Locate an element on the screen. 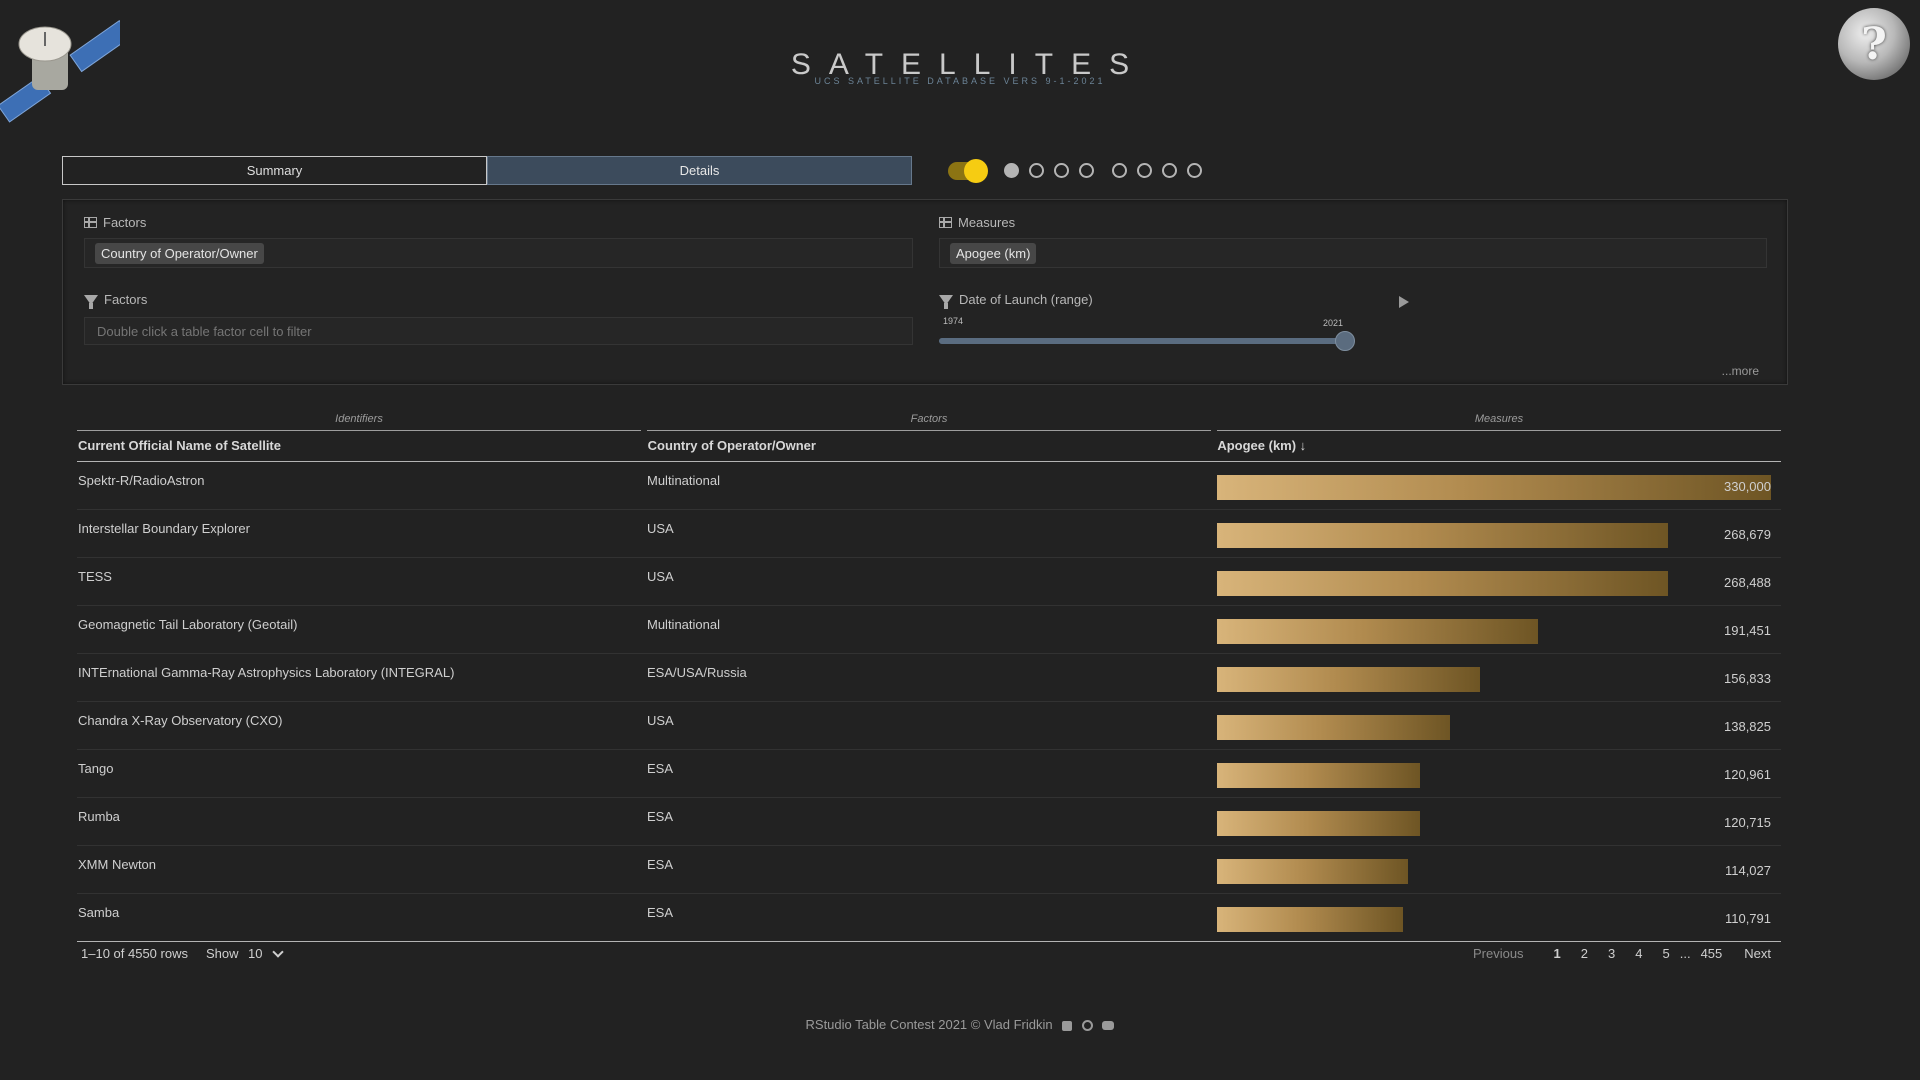  header-satellite-name: Current Official Name of Satellite is located at coordinates (362, 446).